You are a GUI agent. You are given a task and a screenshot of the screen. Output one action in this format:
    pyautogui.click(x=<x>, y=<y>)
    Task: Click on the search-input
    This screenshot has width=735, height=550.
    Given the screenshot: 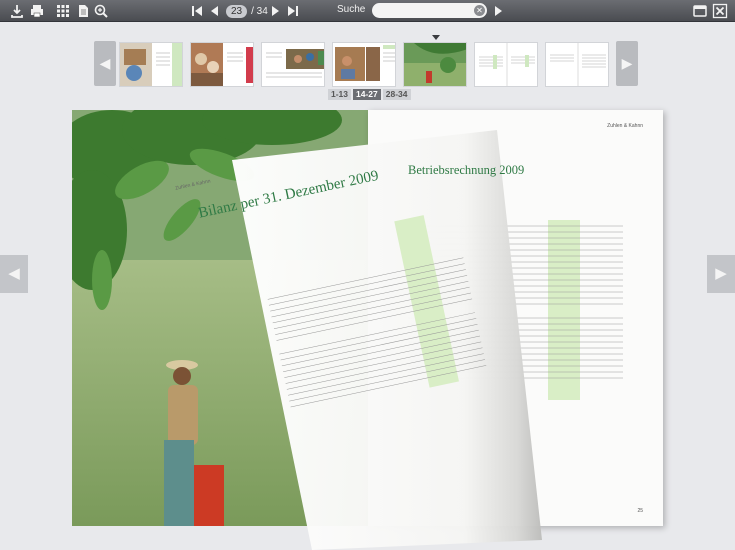 What is the action you would take?
    pyautogui.click(x=429, y=10)
    